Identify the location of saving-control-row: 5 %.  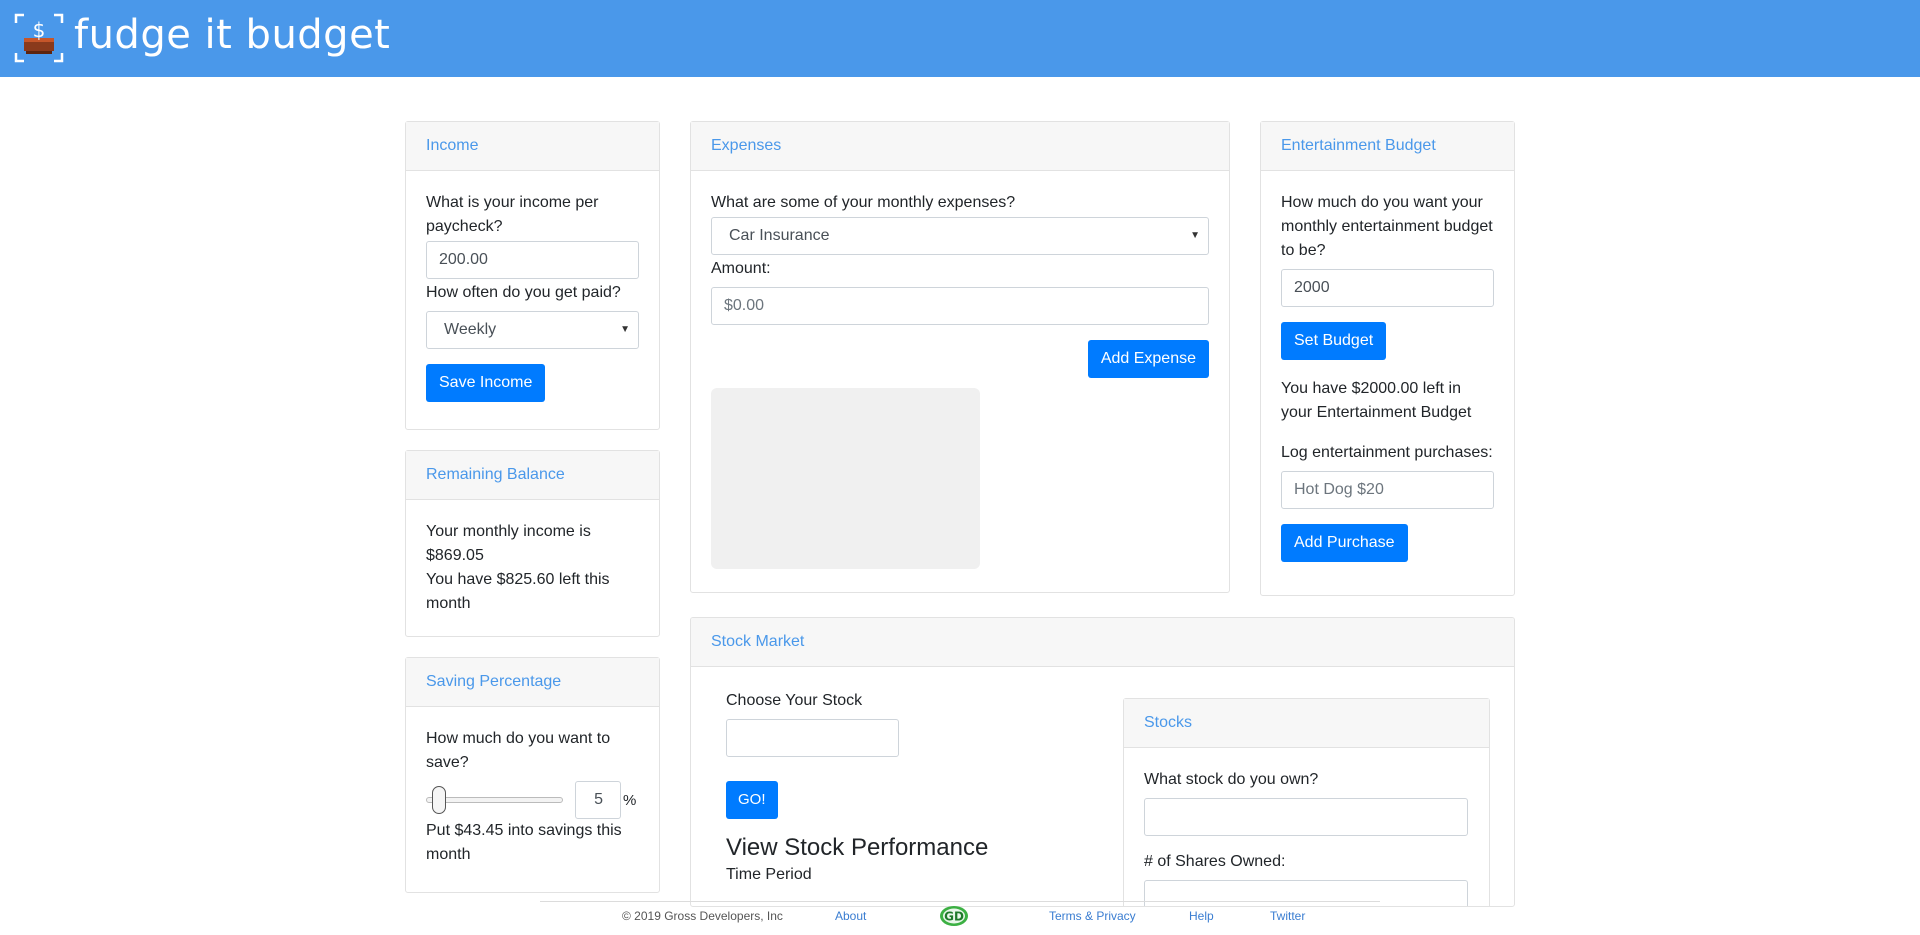
(532, 801).